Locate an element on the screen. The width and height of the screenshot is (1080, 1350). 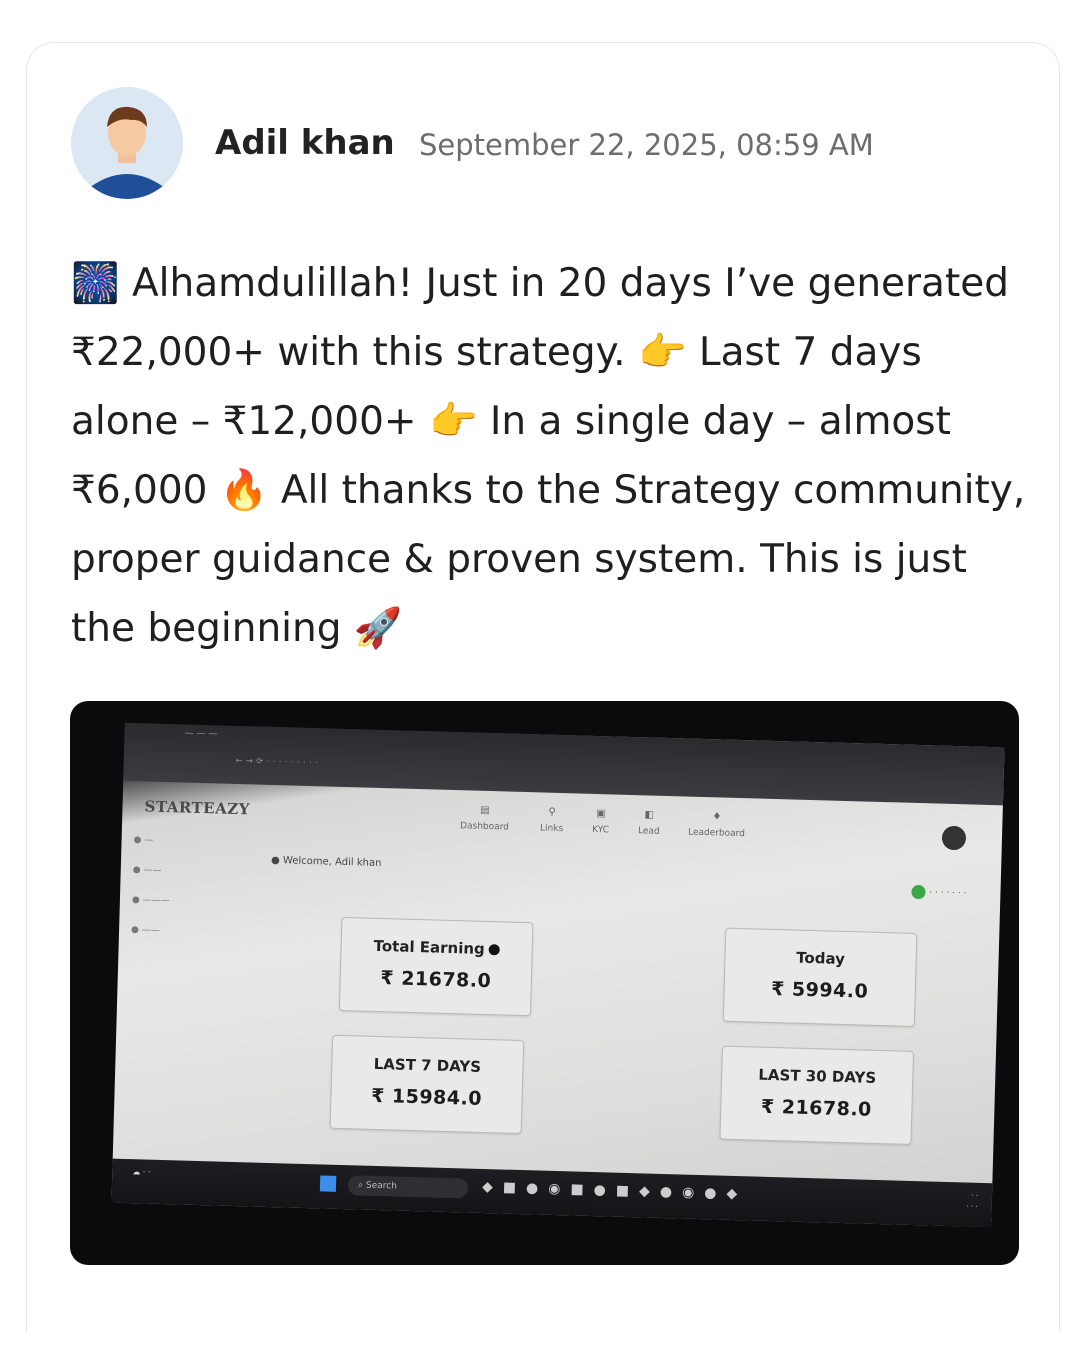
user-avatar-icon is located at coordinates (127, 143).